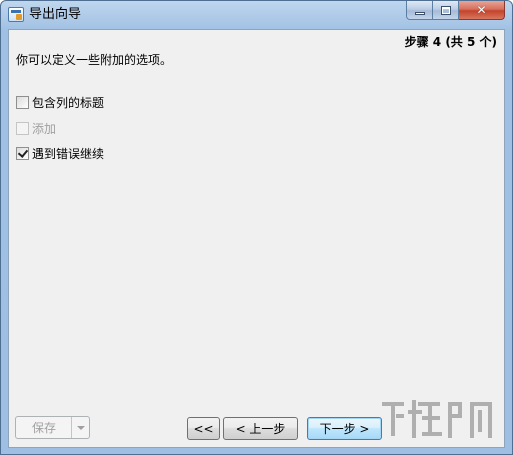 Image resolution: width=513 pixels, height=455 pixels. I want to click on close-icon: ✕, so click(481, 10).